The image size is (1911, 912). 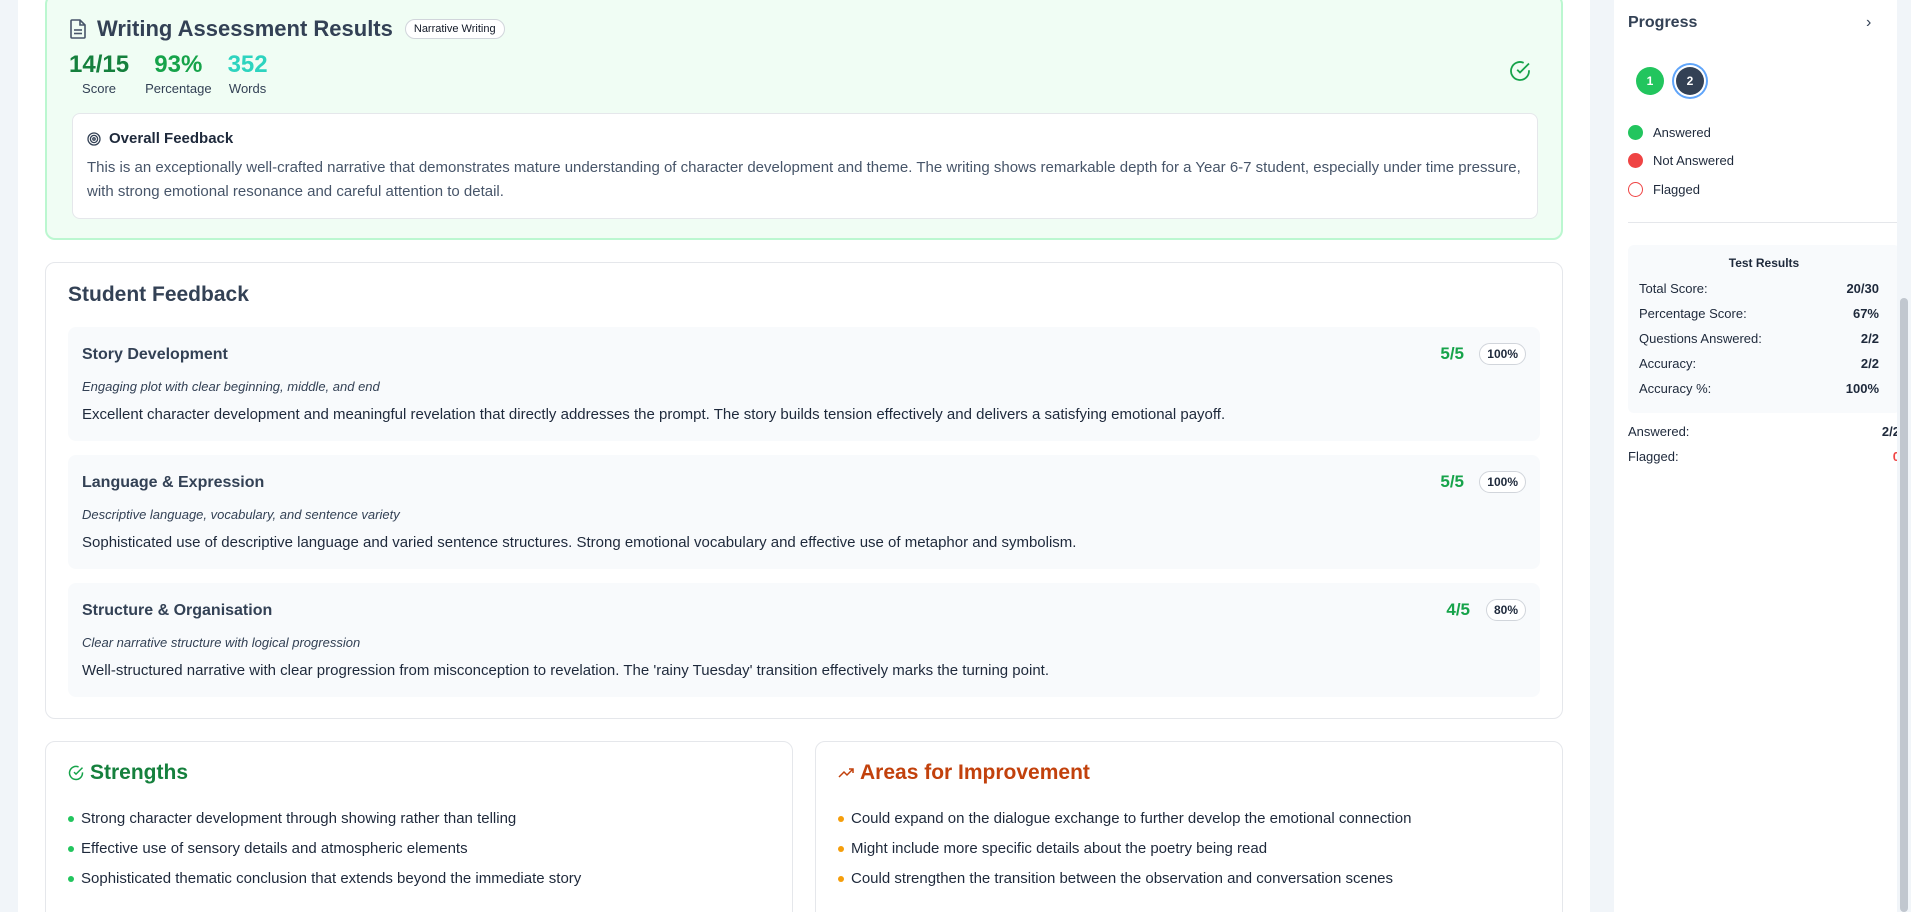 I want to click on overall-feedback-header: Overall Feedback, so click(x=160, y=138).